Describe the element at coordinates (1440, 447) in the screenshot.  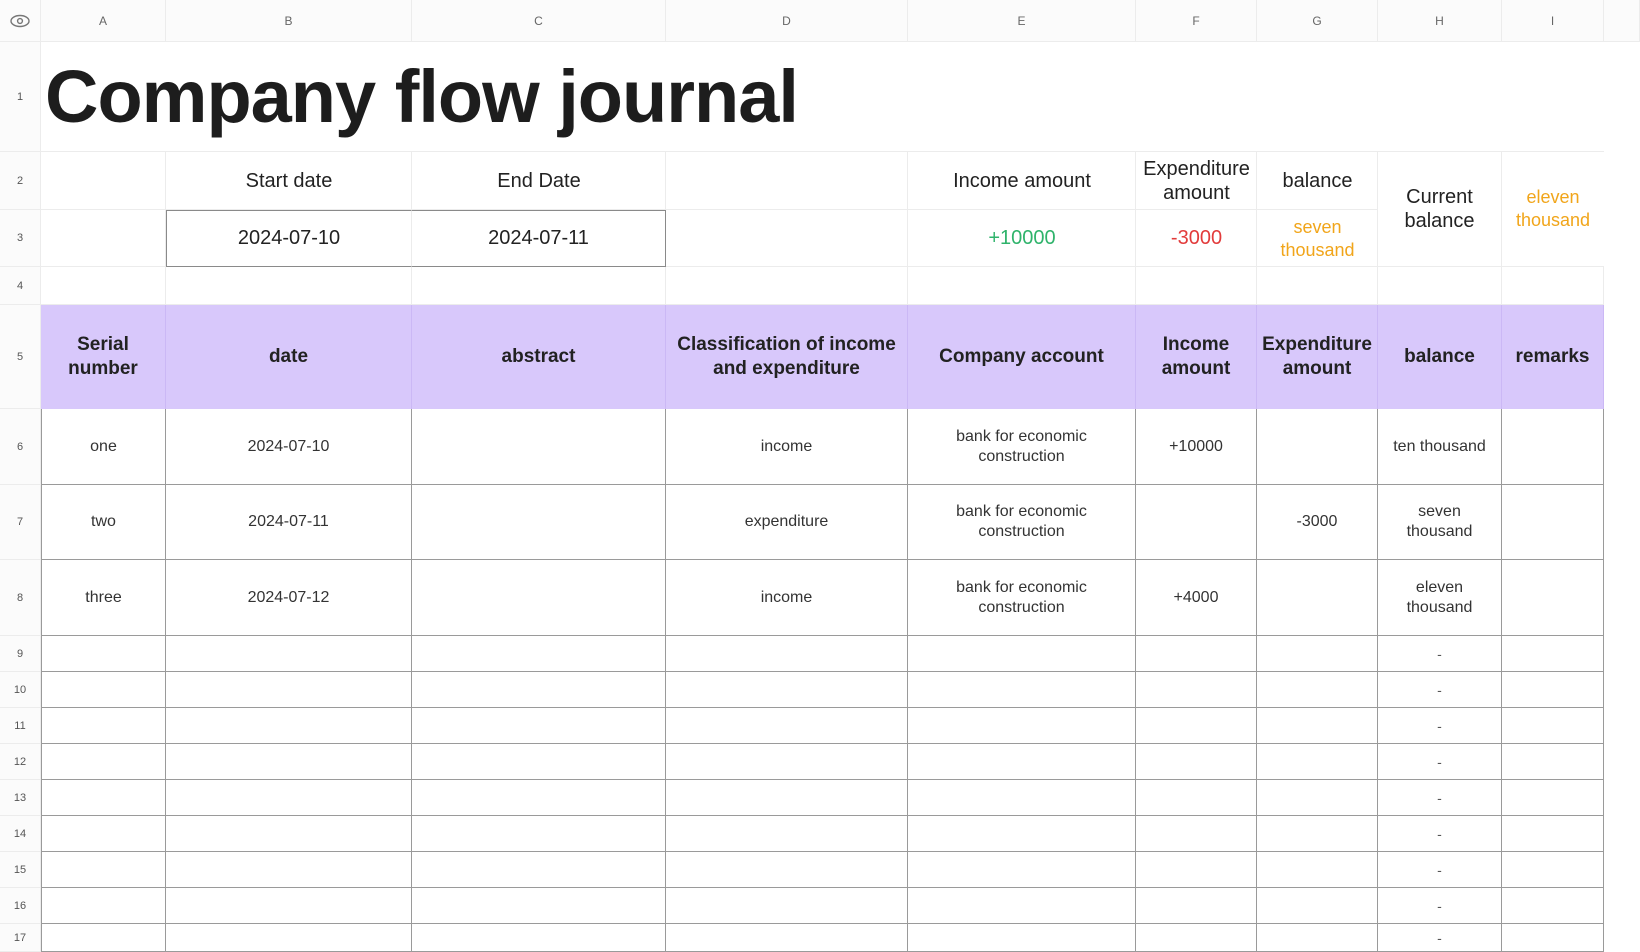
I see `table-cell-balance: ten thousand` at that location.